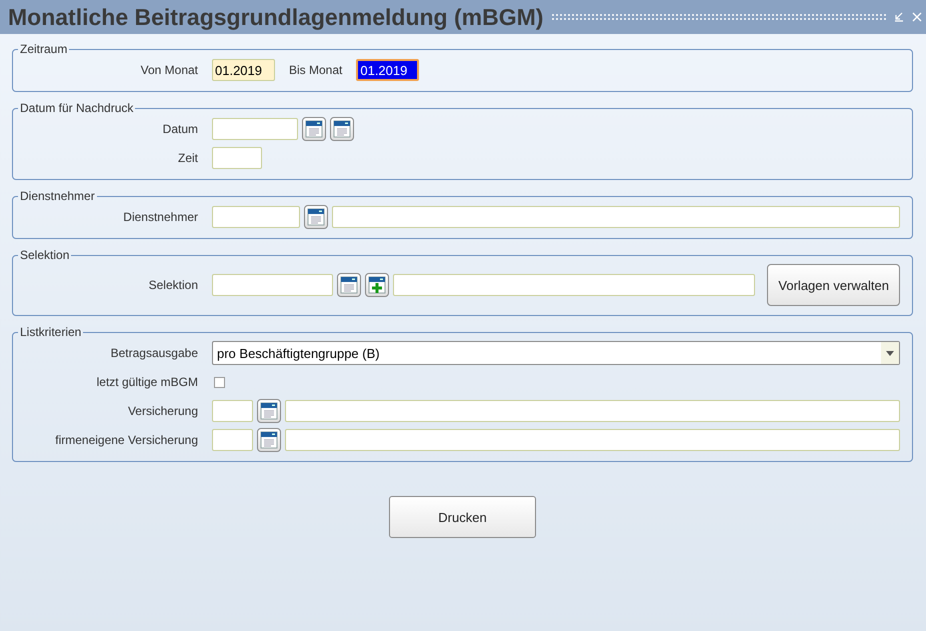 Image resolution: width=926 pixels, height=631 pixels. What do you see at coordinates (556, 353) in the screenshot?
I see `dropdown: pro Beschäftigtengruppe (B)` at bounding box center [556, 353].